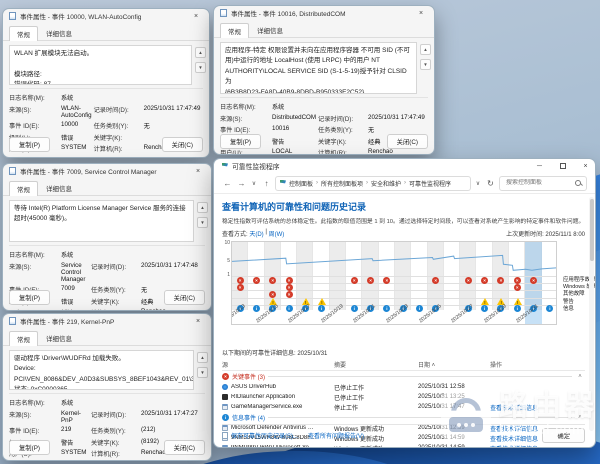 The height and width of the screenshot is (464, 600). Describe the element at coordinates (562, 166) in the screenshot. I see `maximize-button` at that location.